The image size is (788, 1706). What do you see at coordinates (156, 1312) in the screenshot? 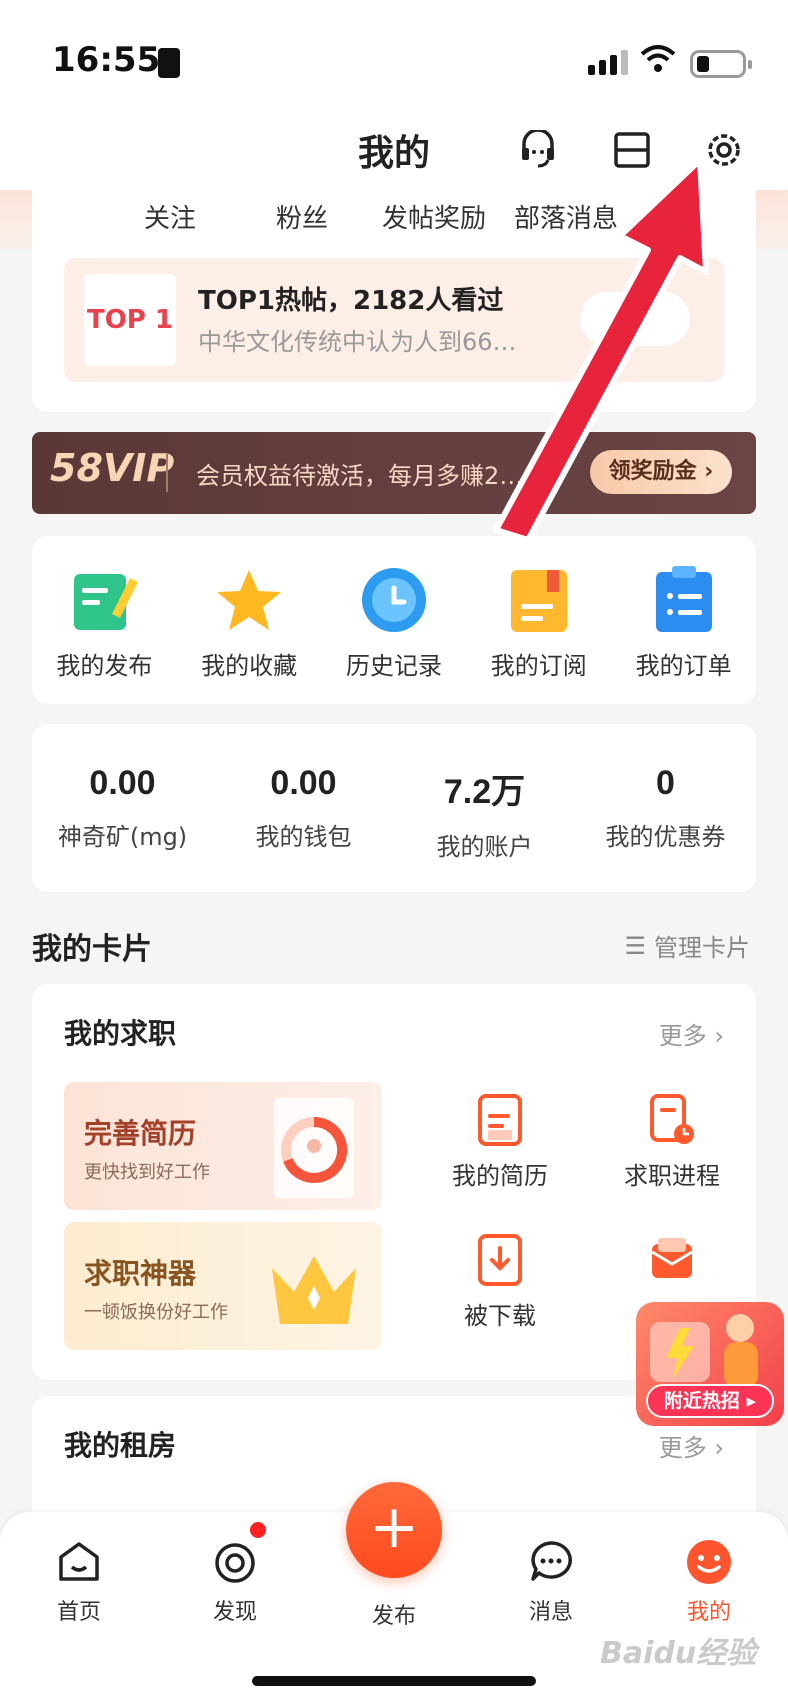
I see `promo2-subtitle: 一顿饭换份好工作` at bounding box center [156, 1312].